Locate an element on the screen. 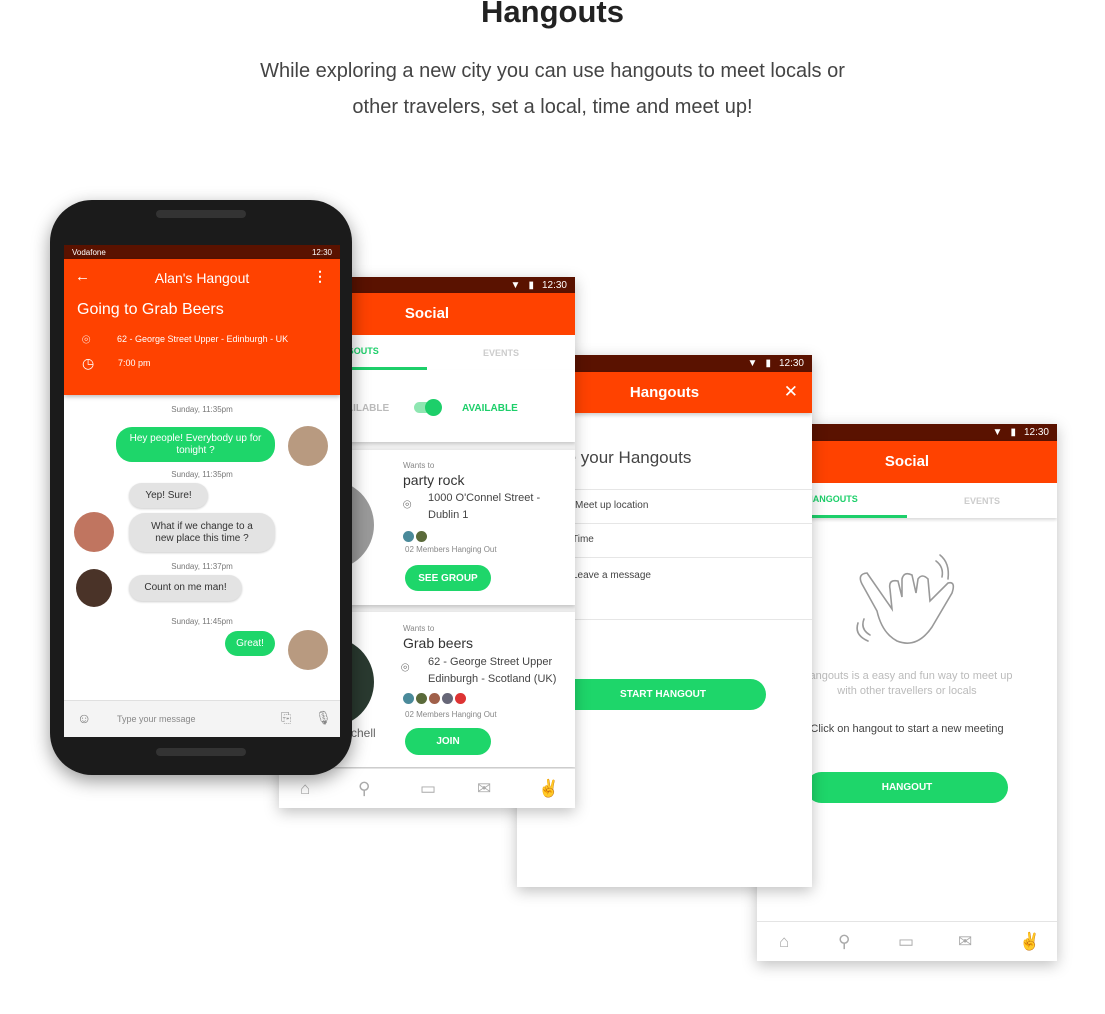 The width and height of the screenshot is (1105, 1014). timestamp: Sunday, 11:37pm is located at coordinates (202, 566).